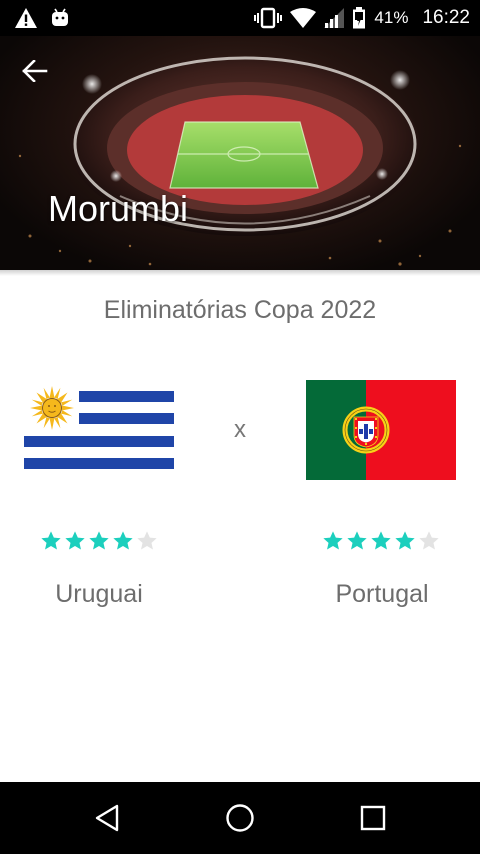  What do you see at coordinates (240, 273) in the screenshot?
I see `header-shadow` at bounding box center [240, 273].